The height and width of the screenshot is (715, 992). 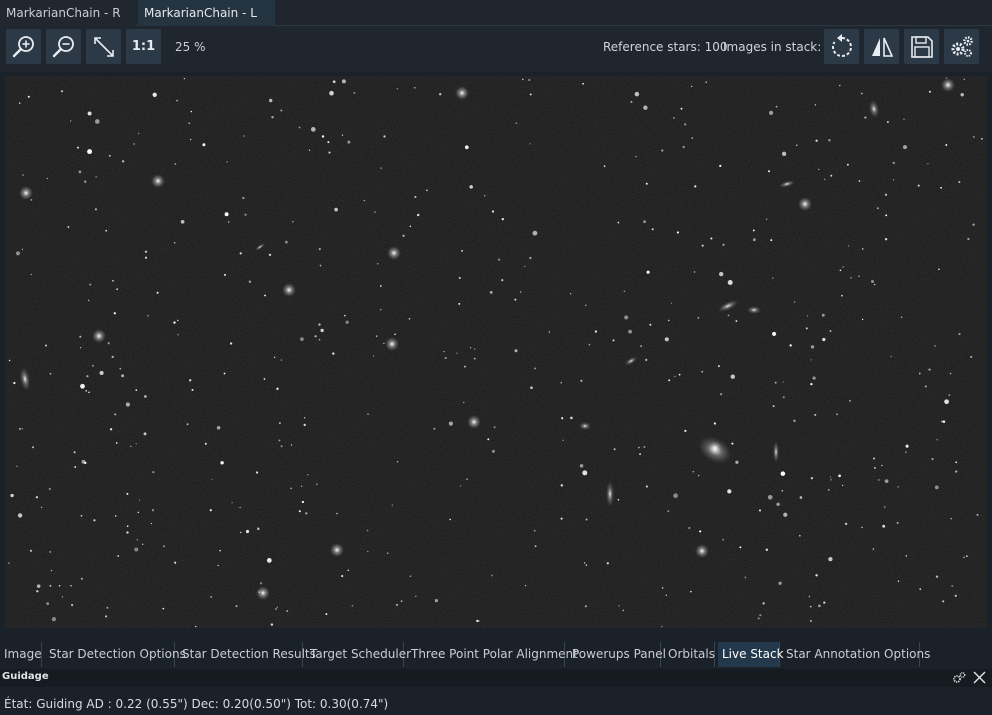 What do you see at coordinates (394, 253) in the screenshot?
I see `bright-star` at bounding box center [394, 253].